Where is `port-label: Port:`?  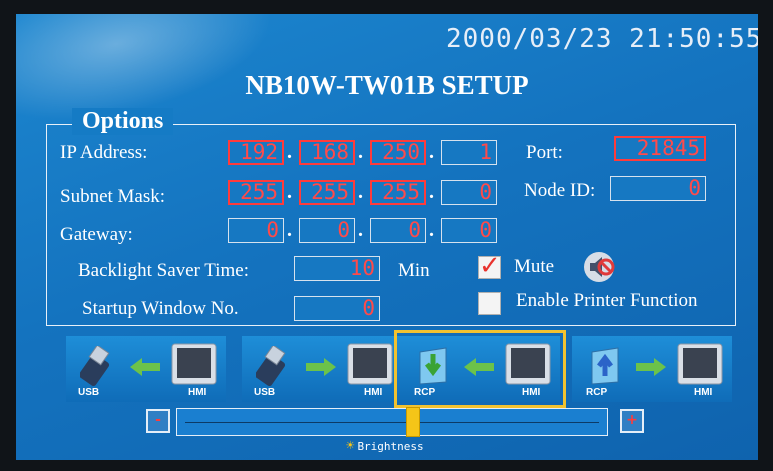 port-label: Port: is located at coordinates (544, 152).